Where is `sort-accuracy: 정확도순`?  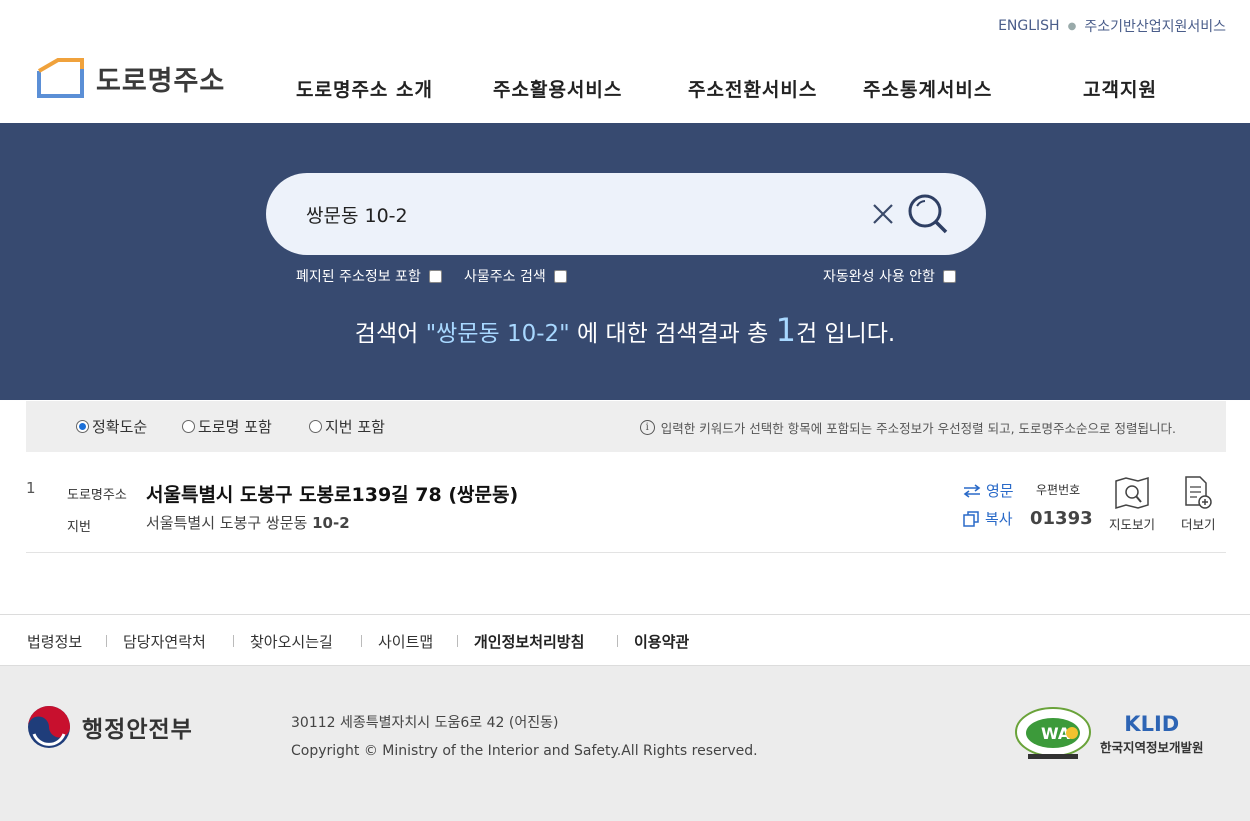
sort-accuracy: 정확도순 is located at coordinates (111, 426).